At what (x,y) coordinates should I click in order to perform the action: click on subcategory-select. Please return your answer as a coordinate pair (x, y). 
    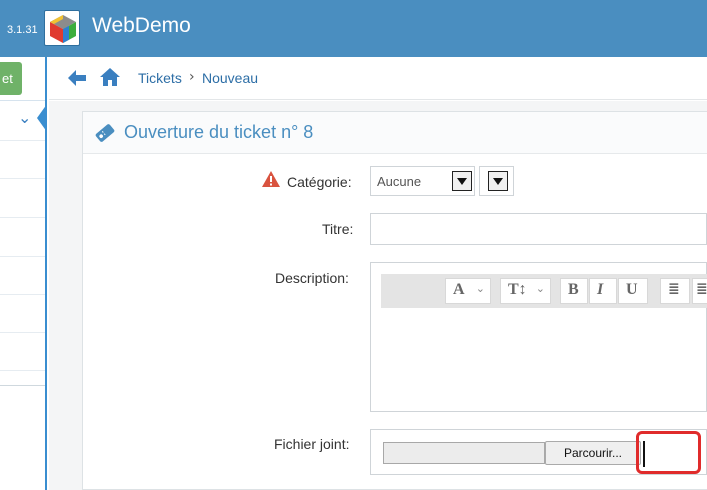
    Looking at the image, I should click on (496, 181).